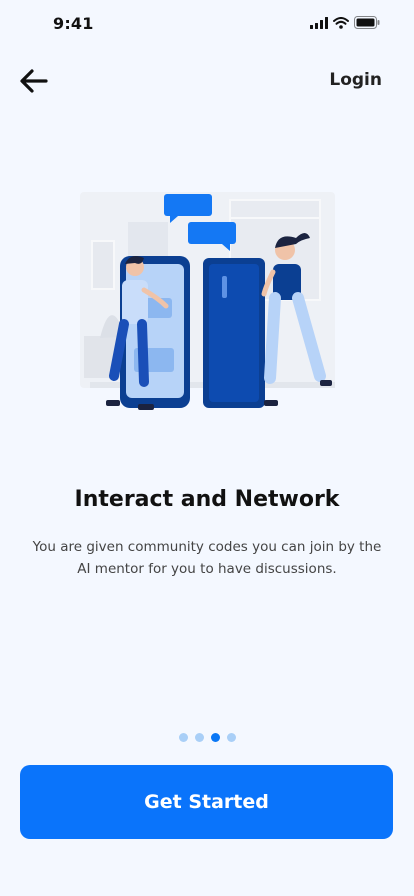 This screenshot has height=896, width=414. I want to click on status-icons, so click(345, 22).